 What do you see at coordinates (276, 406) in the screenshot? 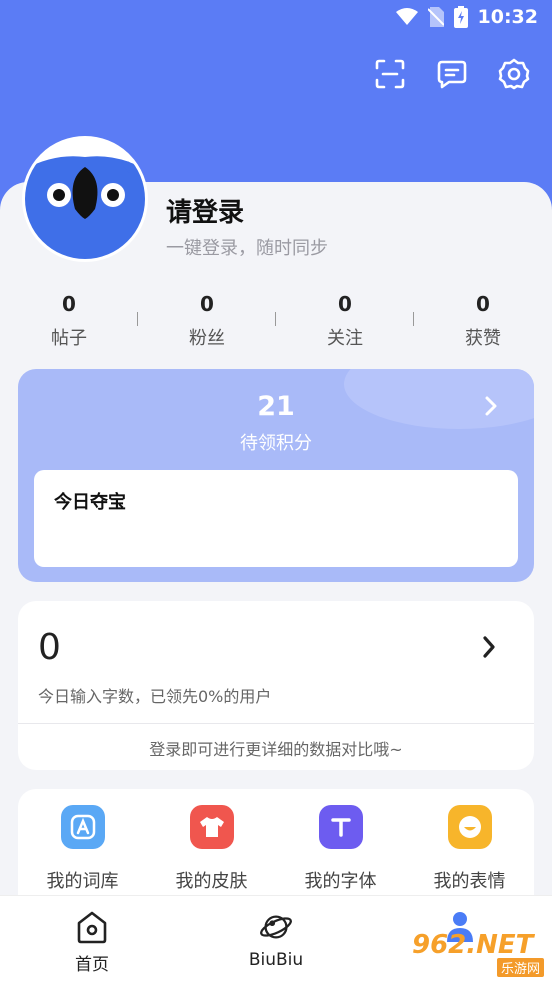
I see `points-value: 21` at bounding box center [276, 406].